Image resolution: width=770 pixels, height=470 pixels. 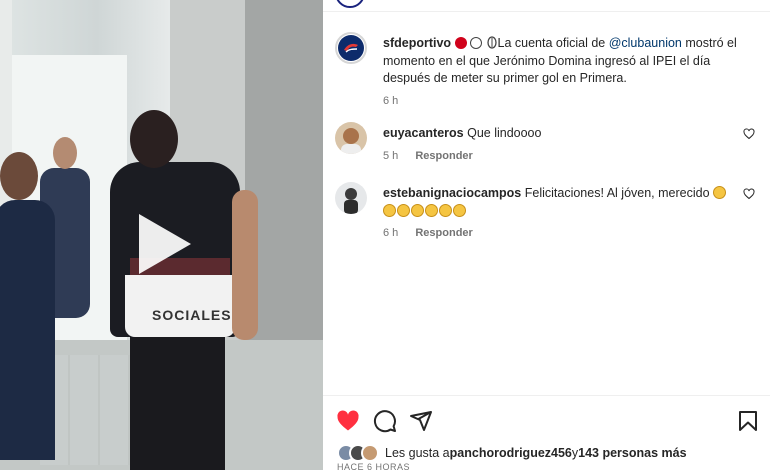 What do you see at coordinates (748, 421) in the screenshot?
I see `bookmark-icon` at bounding box center [748, 421].